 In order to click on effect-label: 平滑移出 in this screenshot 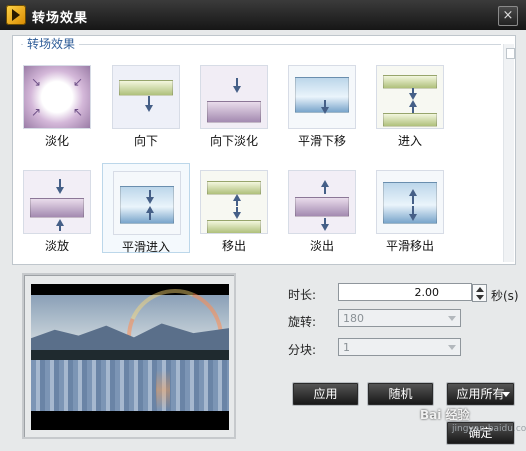, I will do `click(409, 246)`.